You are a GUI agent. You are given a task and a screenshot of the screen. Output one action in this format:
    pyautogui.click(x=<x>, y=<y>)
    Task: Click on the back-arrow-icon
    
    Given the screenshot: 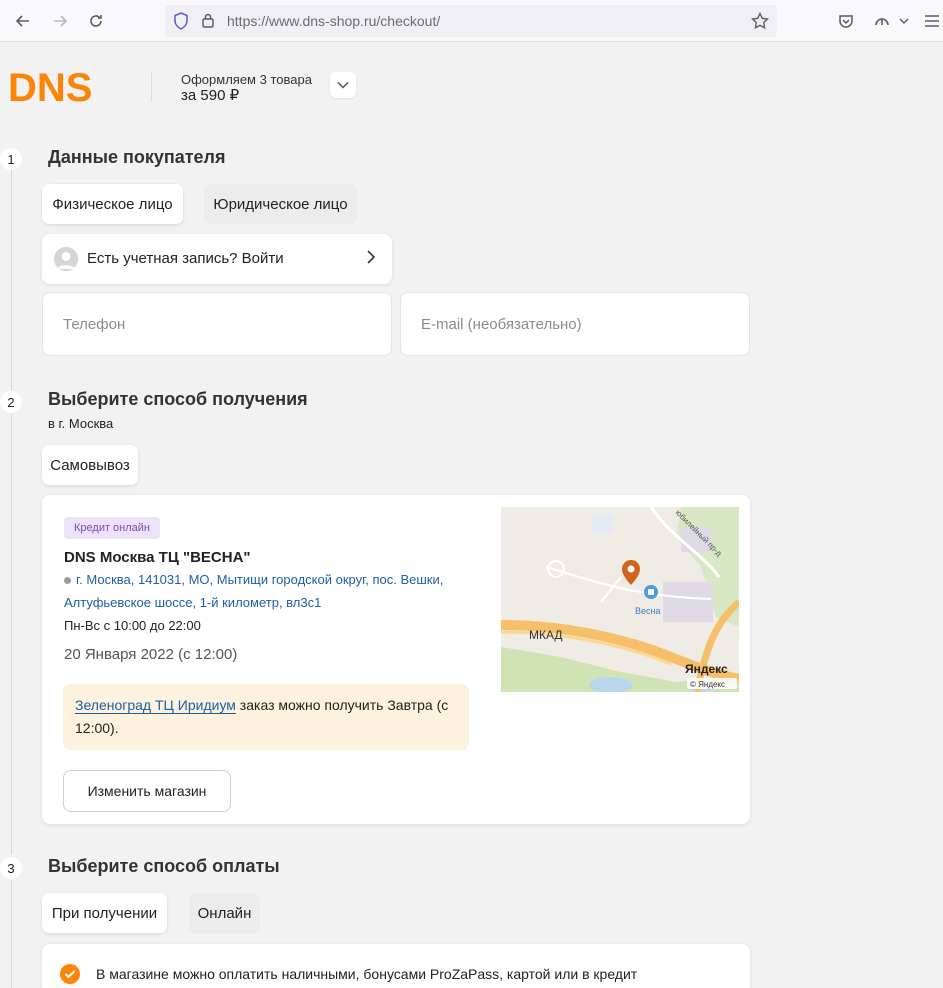 What is the action you would take?
    pyautogui.click(x=23, y=21)
    